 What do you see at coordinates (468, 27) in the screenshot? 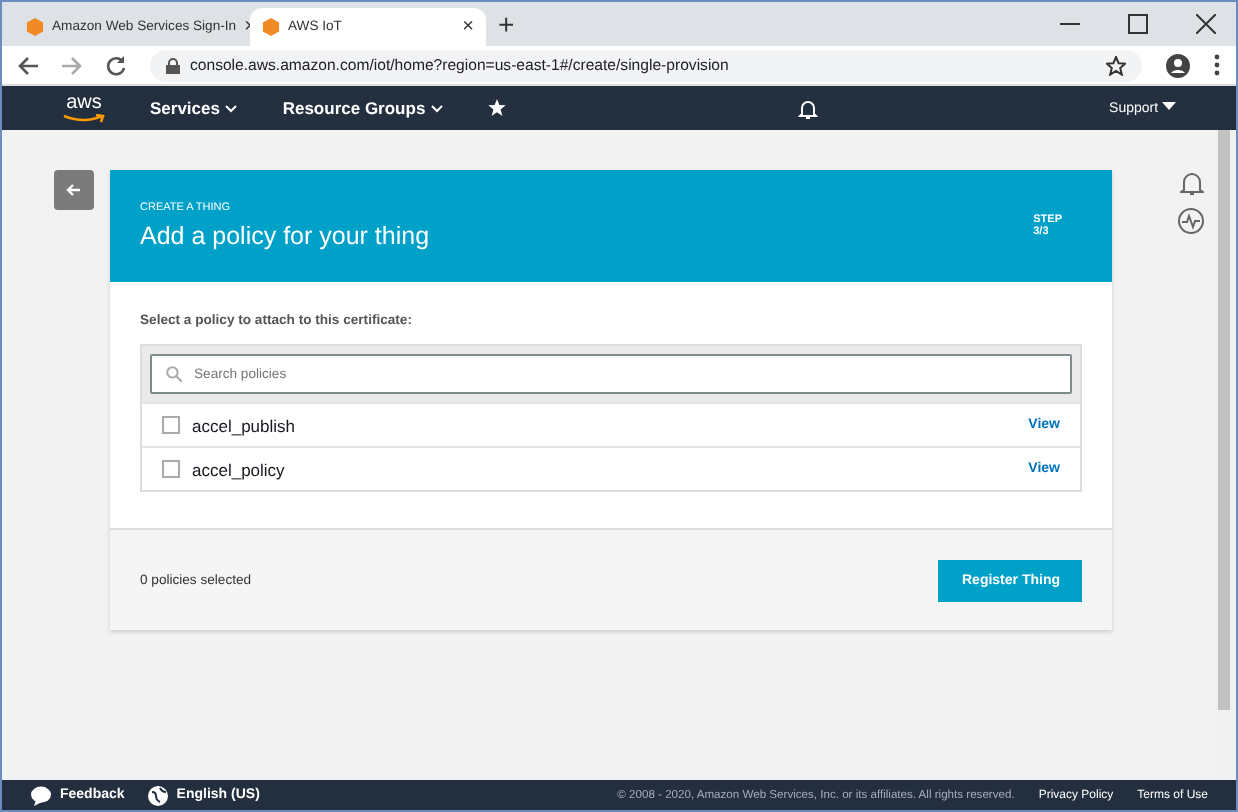
I see `close-tab-button: ×` at bounding box center [468, 27].